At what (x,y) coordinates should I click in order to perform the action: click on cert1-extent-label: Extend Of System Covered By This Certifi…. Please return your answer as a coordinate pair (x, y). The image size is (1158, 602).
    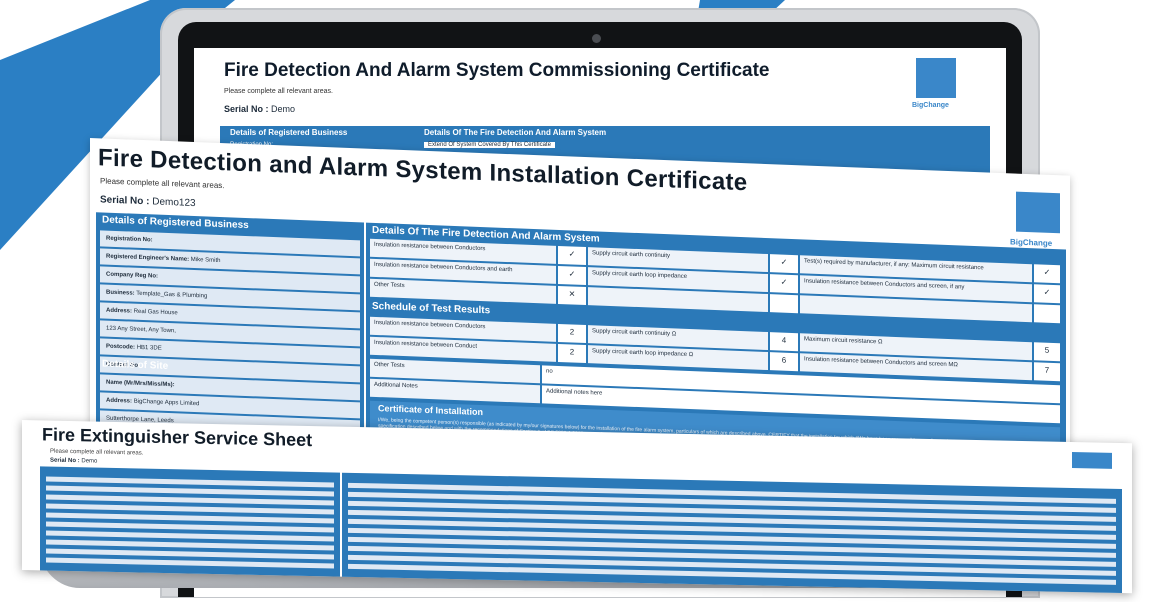
    Looking at the image, I should click on (489, 145).